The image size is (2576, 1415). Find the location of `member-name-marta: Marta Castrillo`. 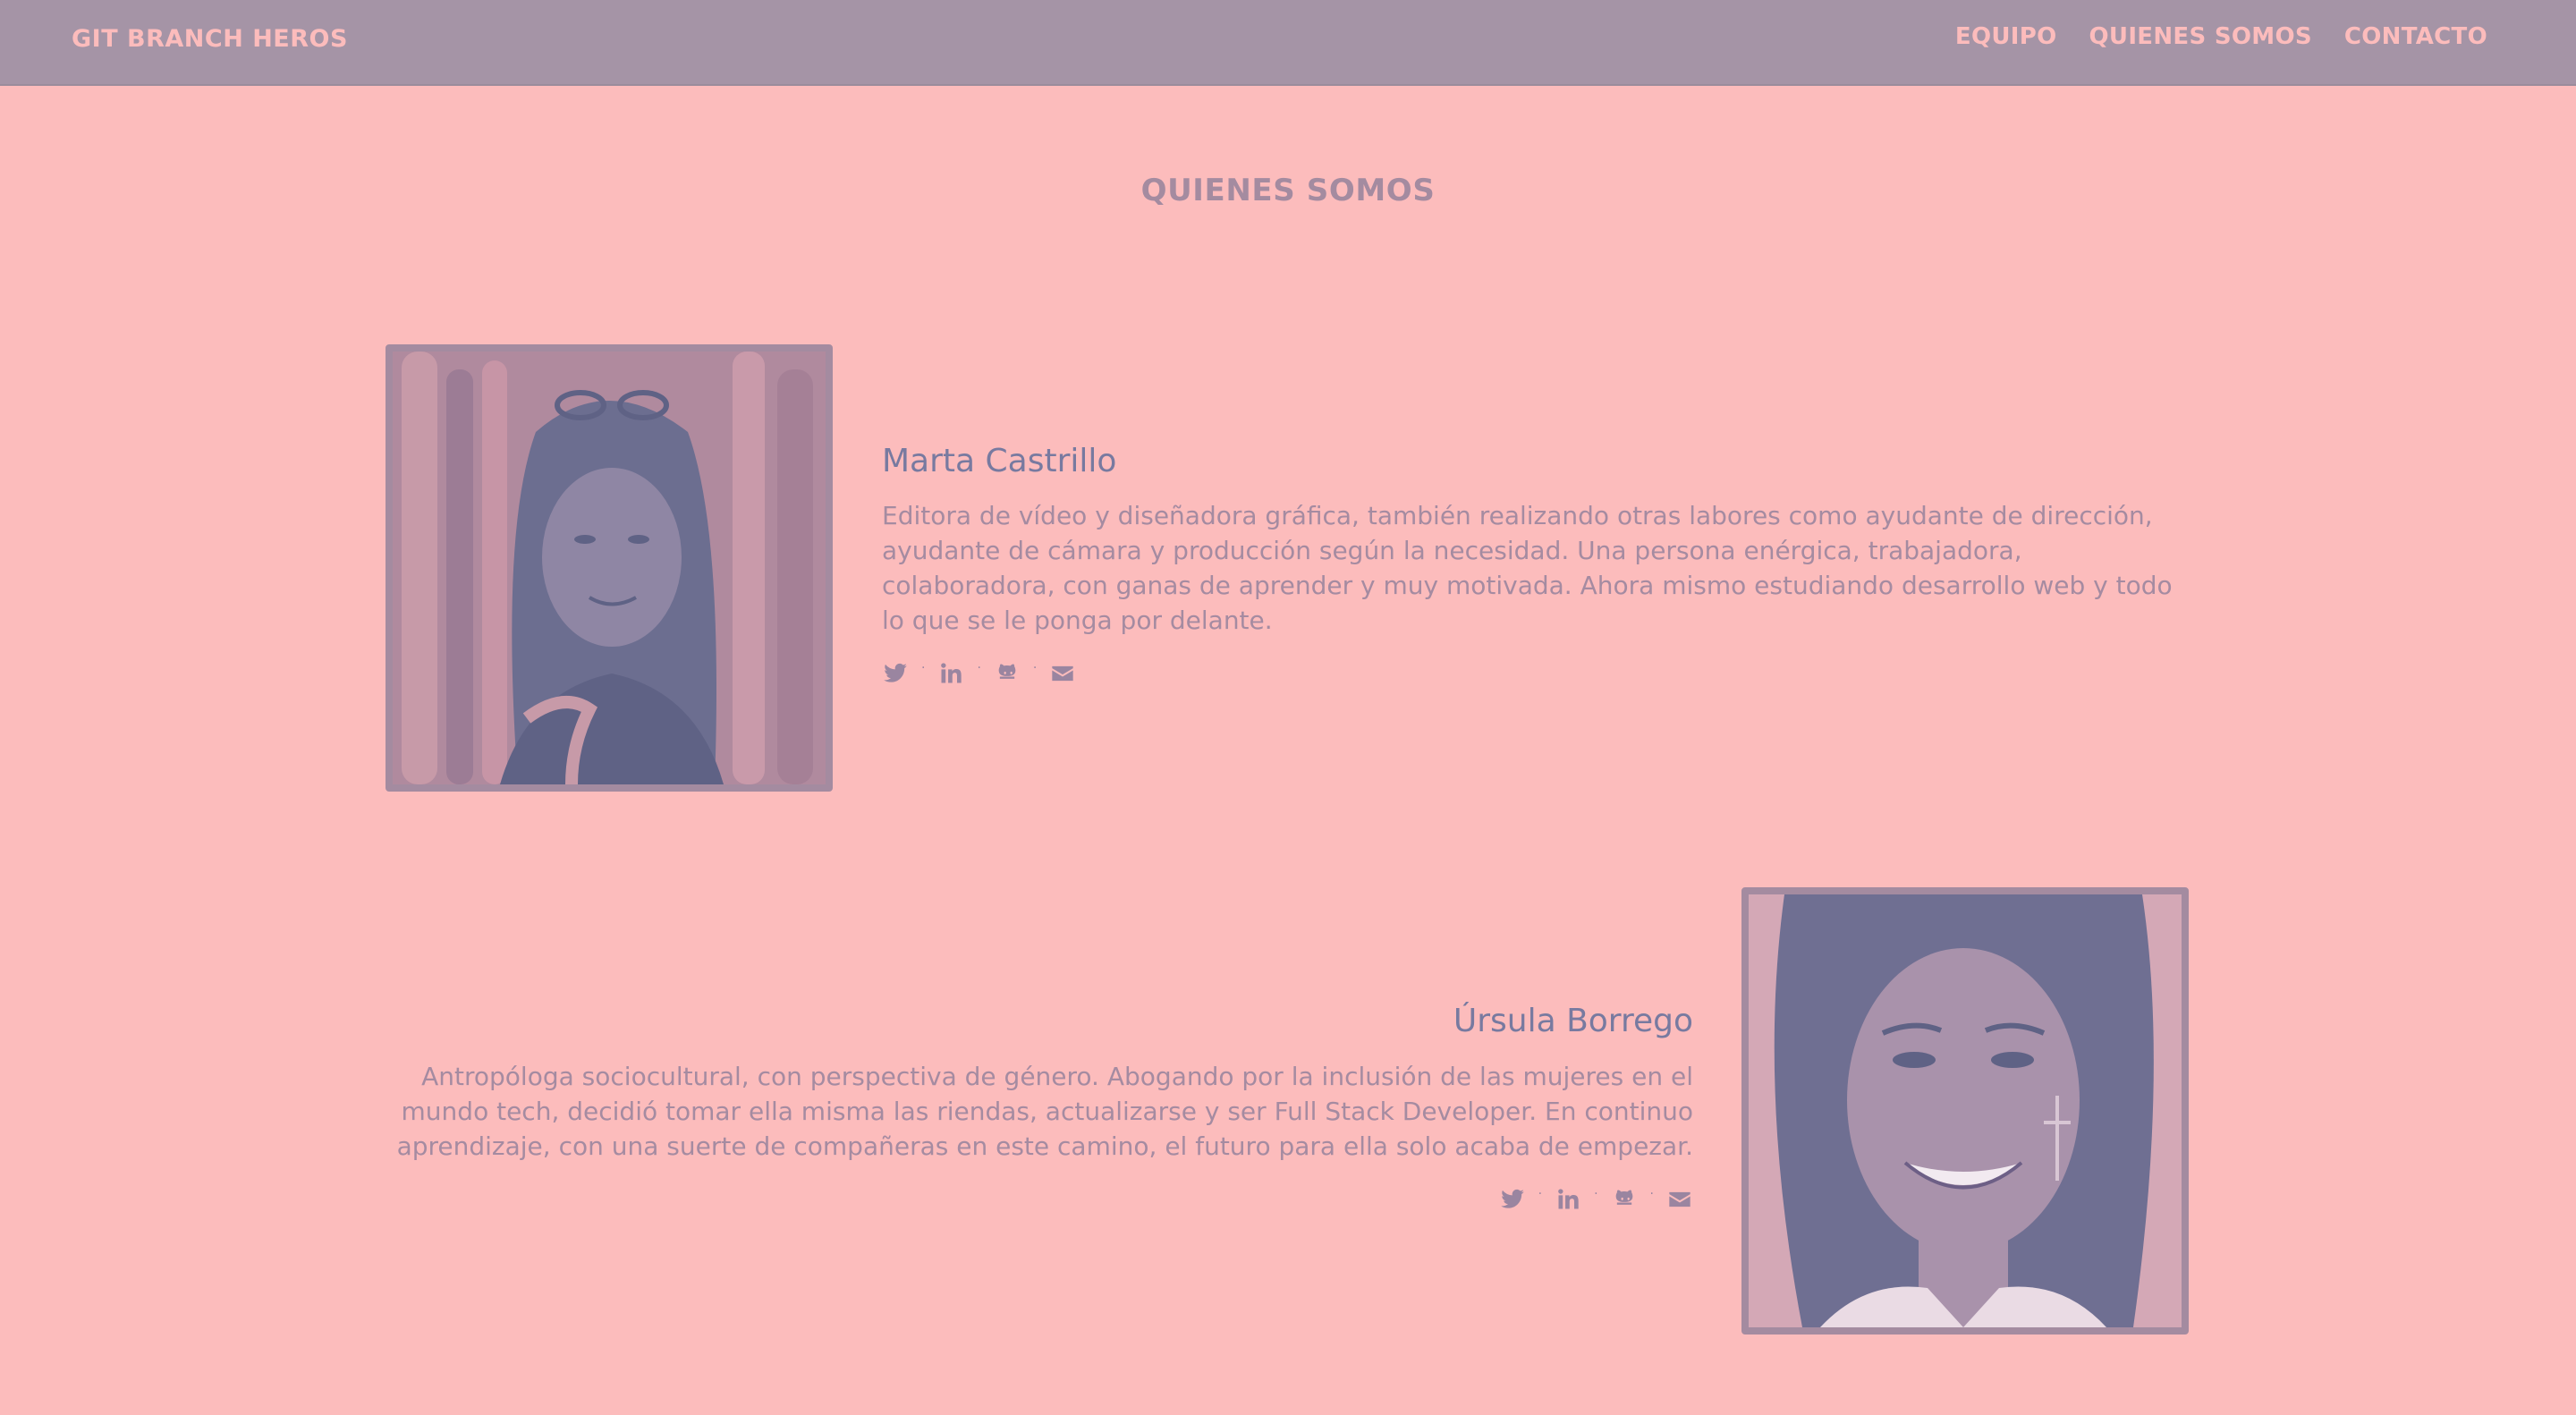

member-name-marta: Marta Castrillo is located at coordinates (999, 461).